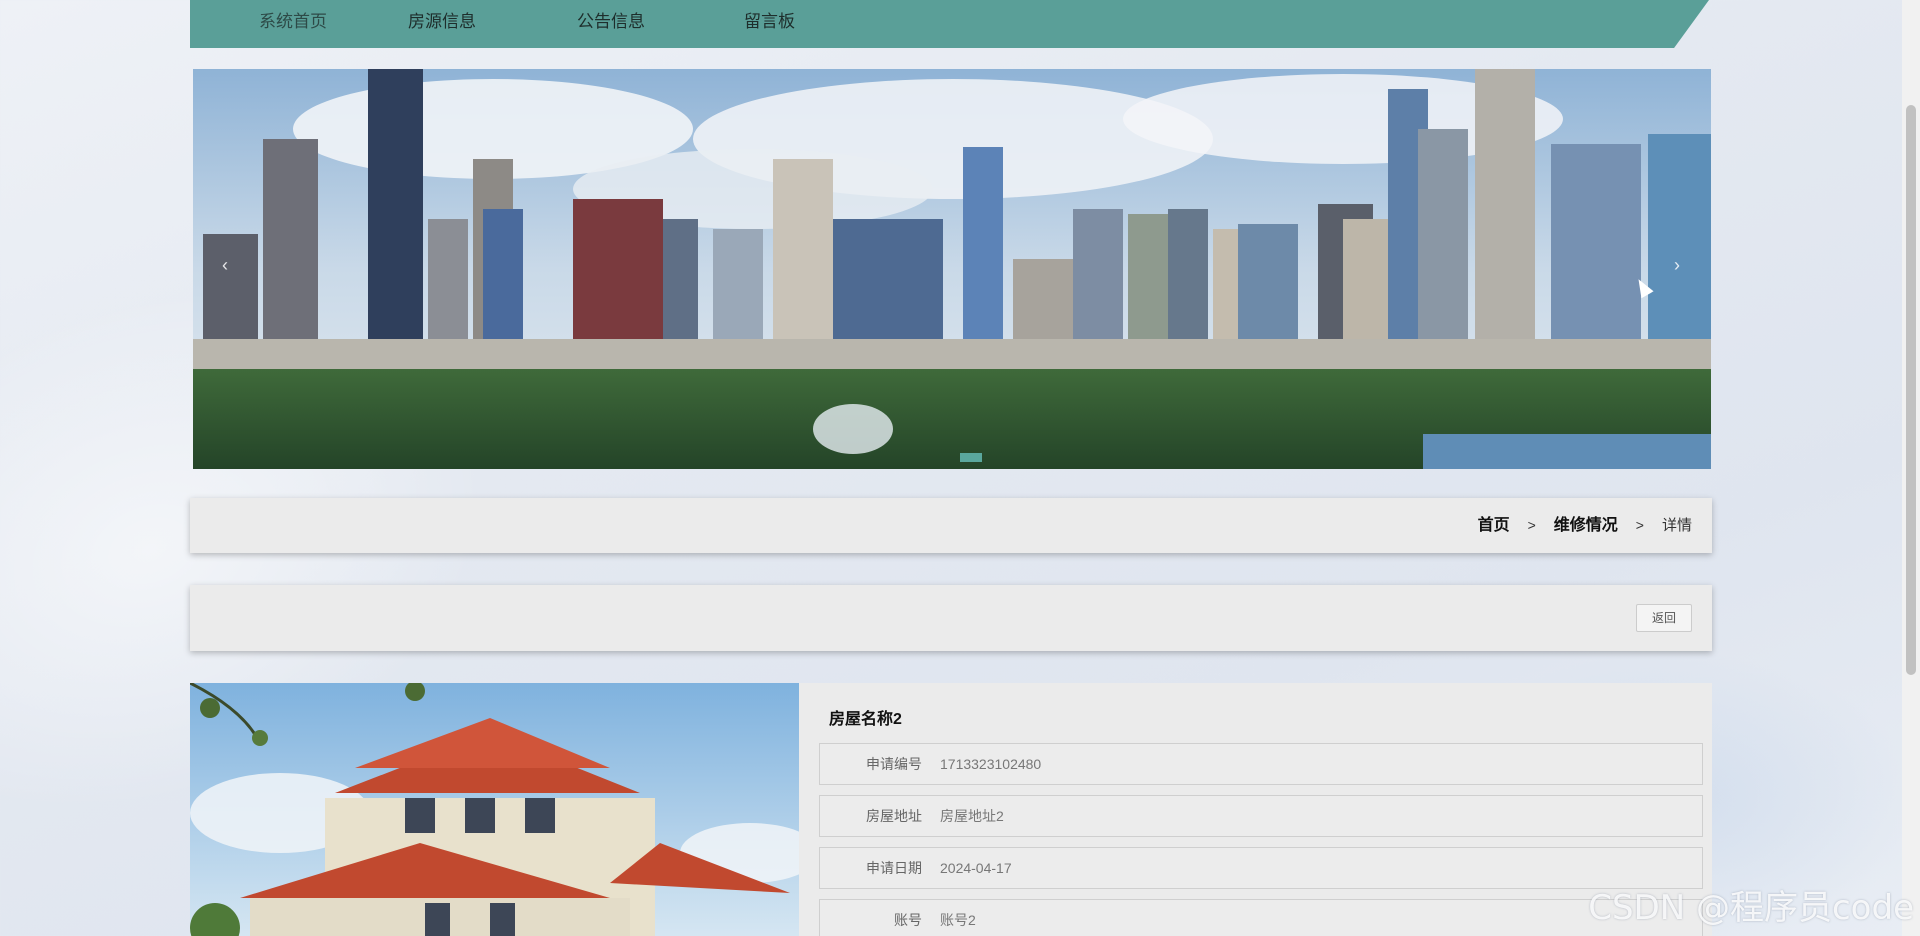 The height and width of the screenshot is (936, 1920). What do you see at coordinates (951, 618) in the screenshot?
I see `action-bar: 返回` at bounding box center [951, 618].